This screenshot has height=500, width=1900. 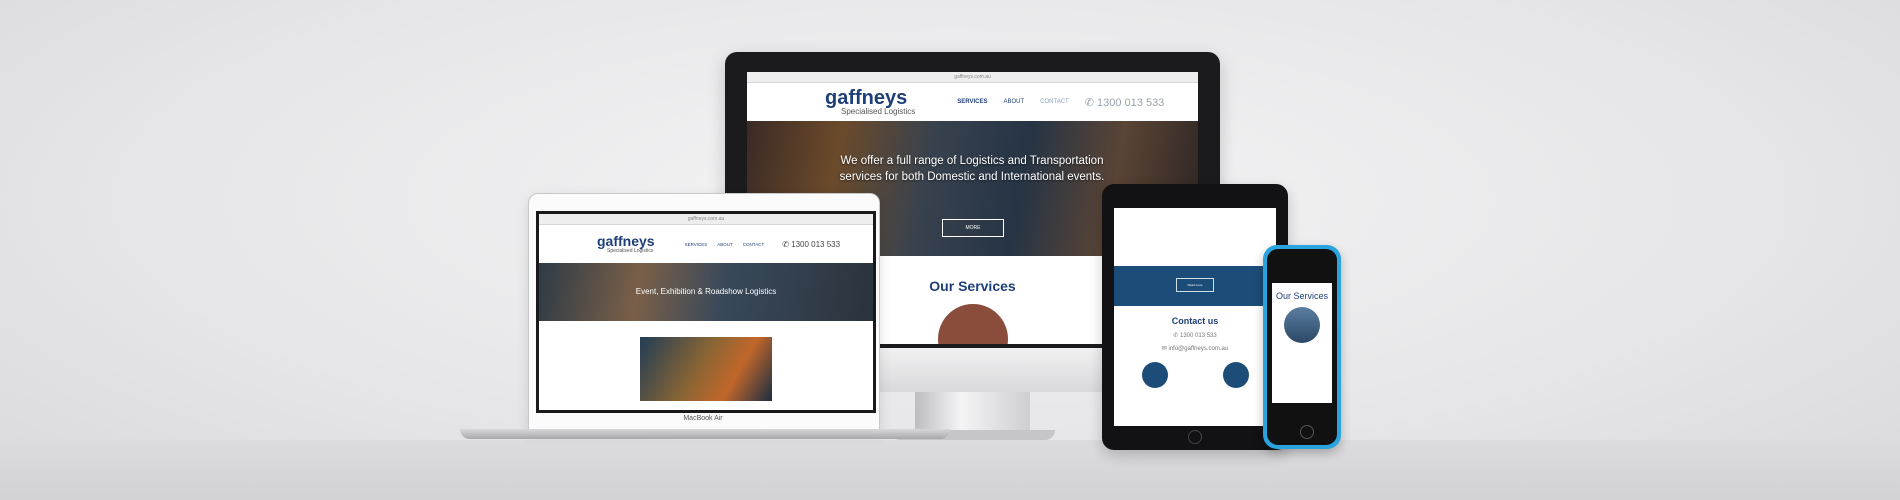 I want to click on macbook-label: MacBook Air, so click(x=703, y=418).